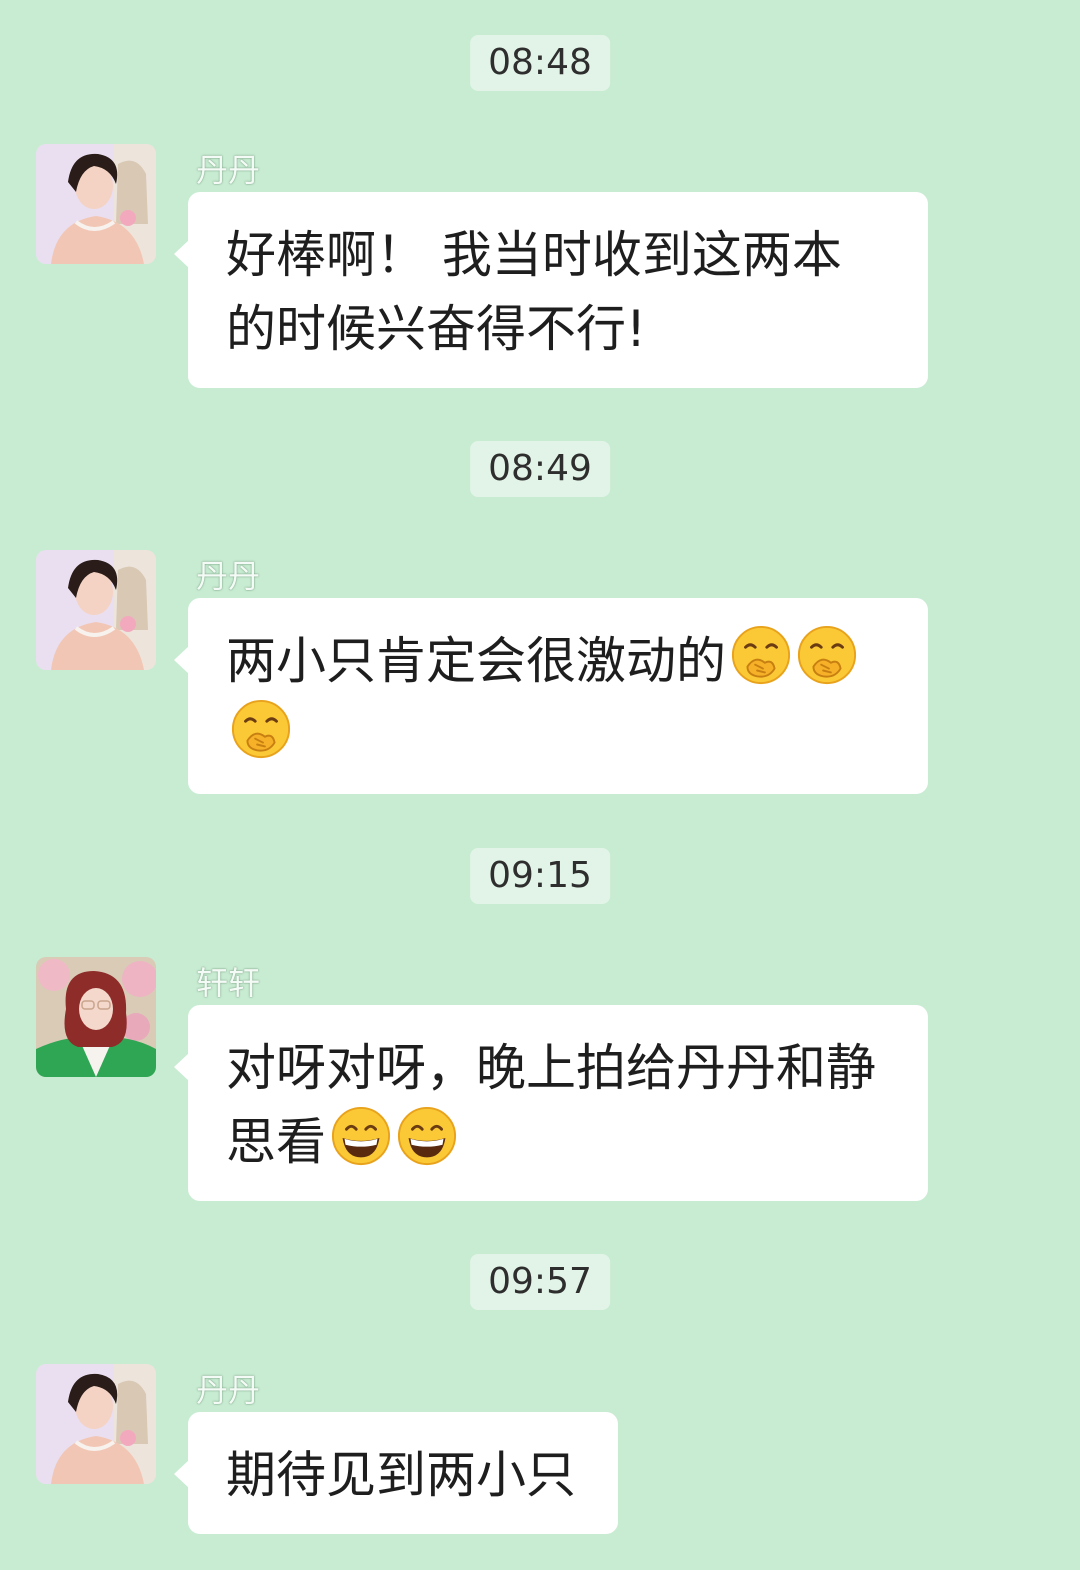  I want to click on message-bubble: 期待见到两小只, so click(396, 1473).